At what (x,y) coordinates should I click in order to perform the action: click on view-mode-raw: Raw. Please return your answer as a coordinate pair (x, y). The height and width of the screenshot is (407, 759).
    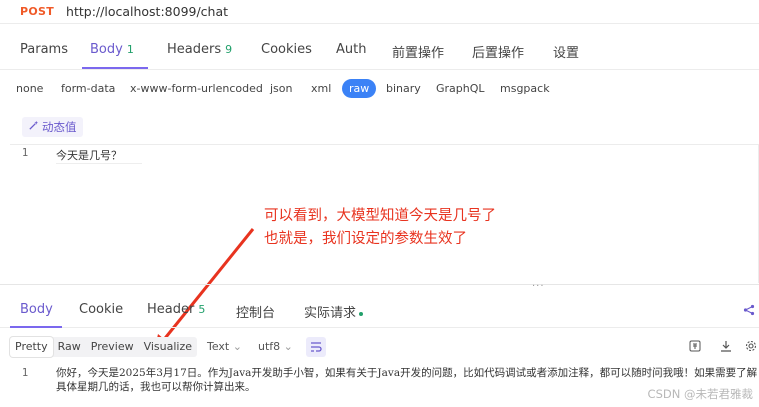
    Looking at the image, I should click on (69, 347).